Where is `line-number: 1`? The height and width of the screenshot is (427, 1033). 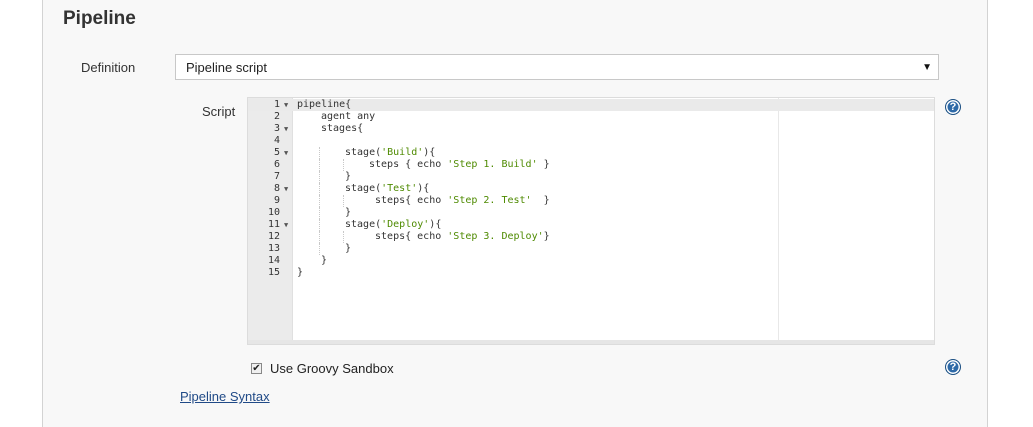 line-number: 1 is located at coordinates (276, 104).